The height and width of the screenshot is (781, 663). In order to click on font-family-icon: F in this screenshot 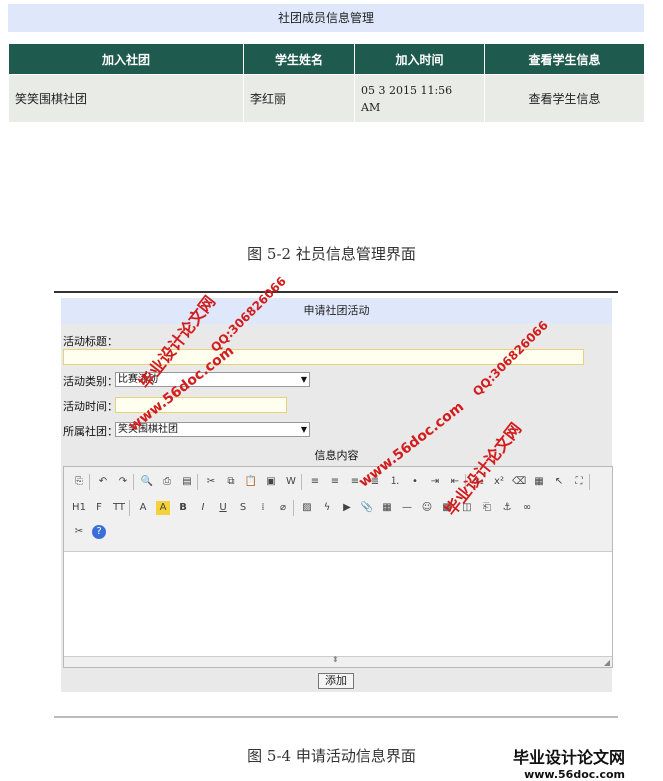, I will do `click(99, 508)`.